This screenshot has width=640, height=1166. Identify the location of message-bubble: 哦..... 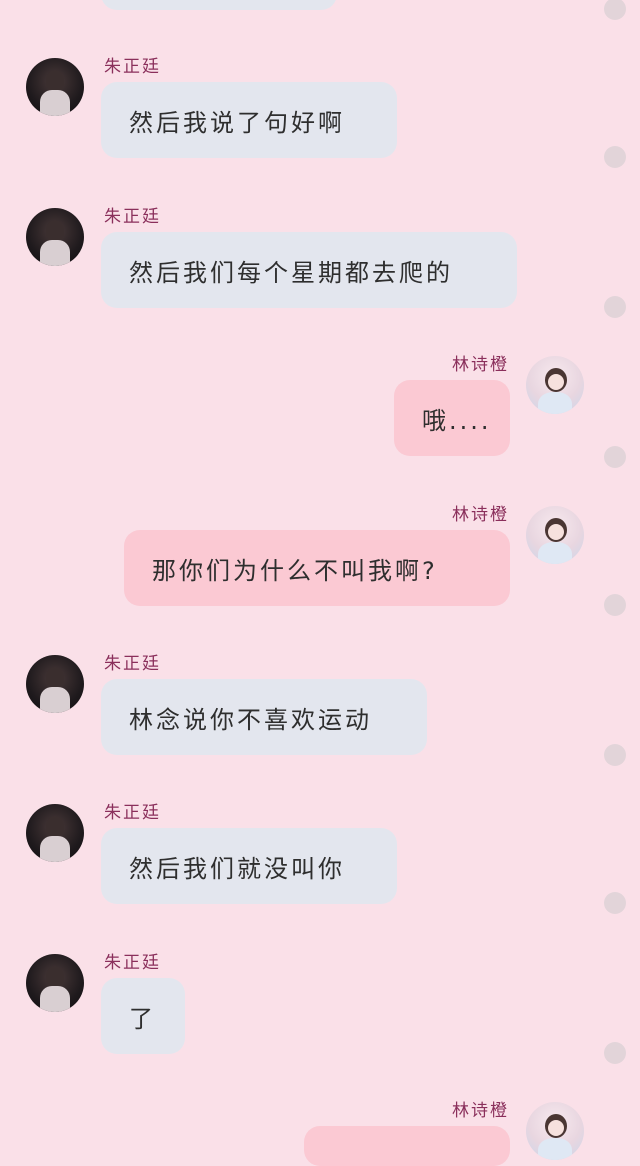
(452, 418).